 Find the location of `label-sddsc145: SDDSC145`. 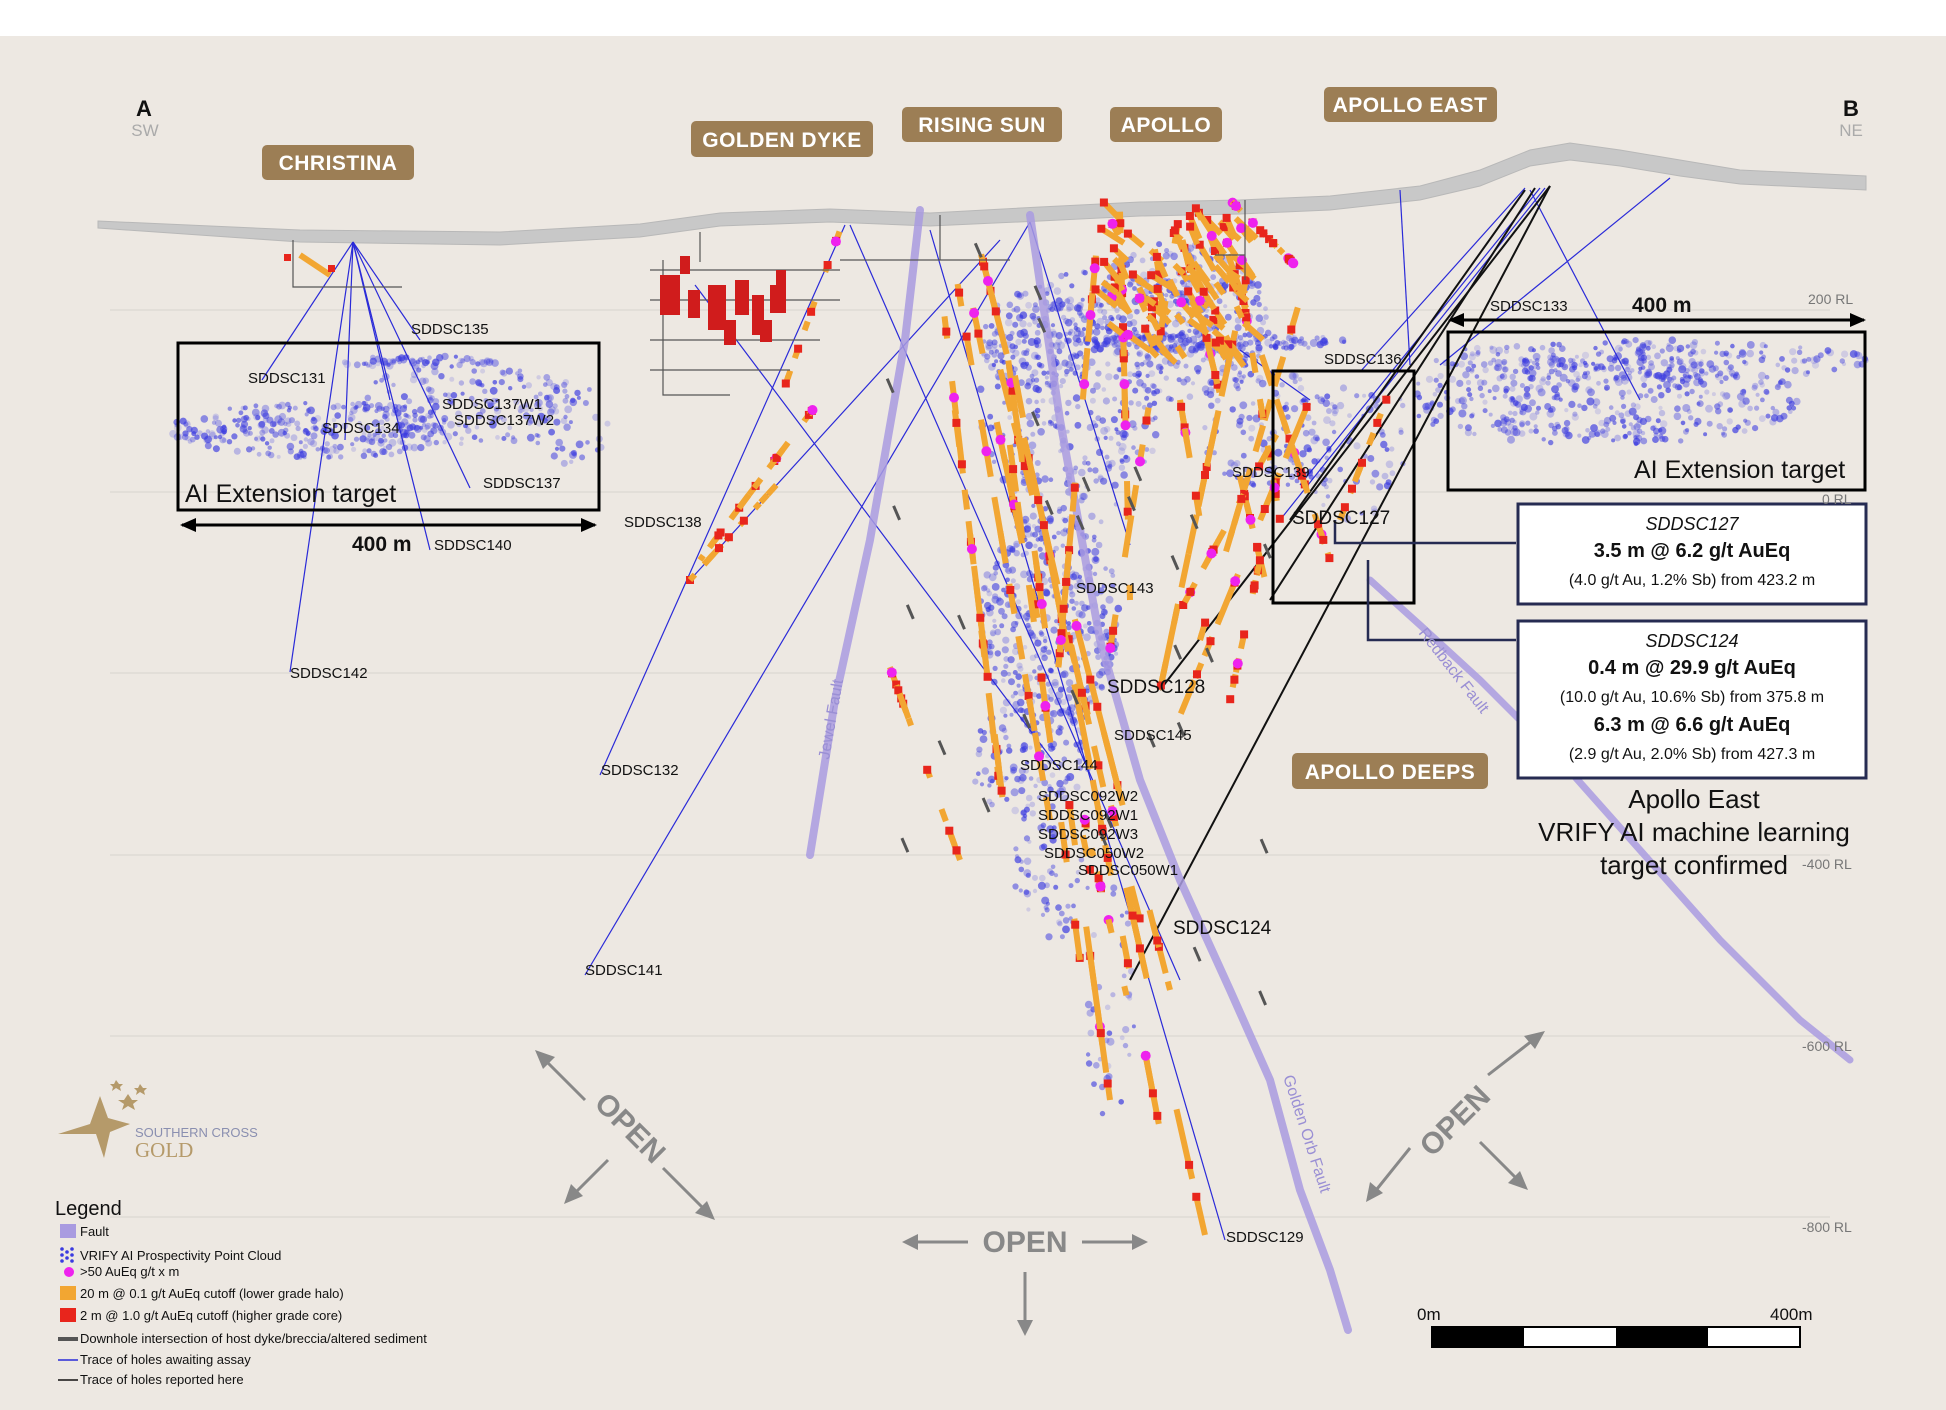

label-sddsc145: SDDSC145 is located at coordinates (1153, 735).